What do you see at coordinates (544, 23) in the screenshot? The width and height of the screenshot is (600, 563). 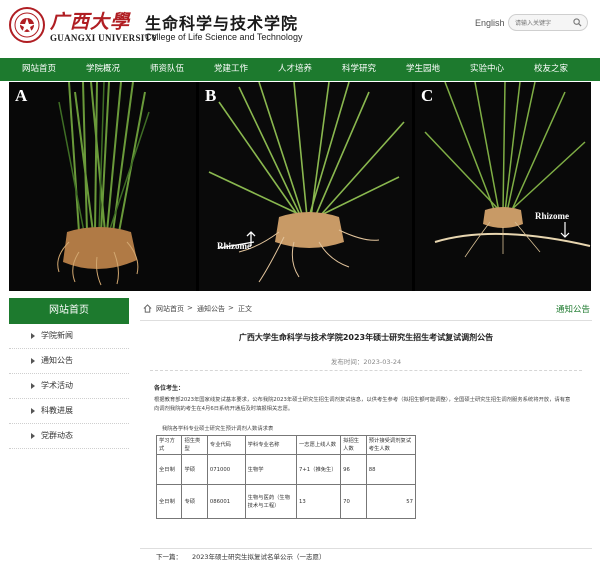 I see `search-input` at bounding box center [544, 23].